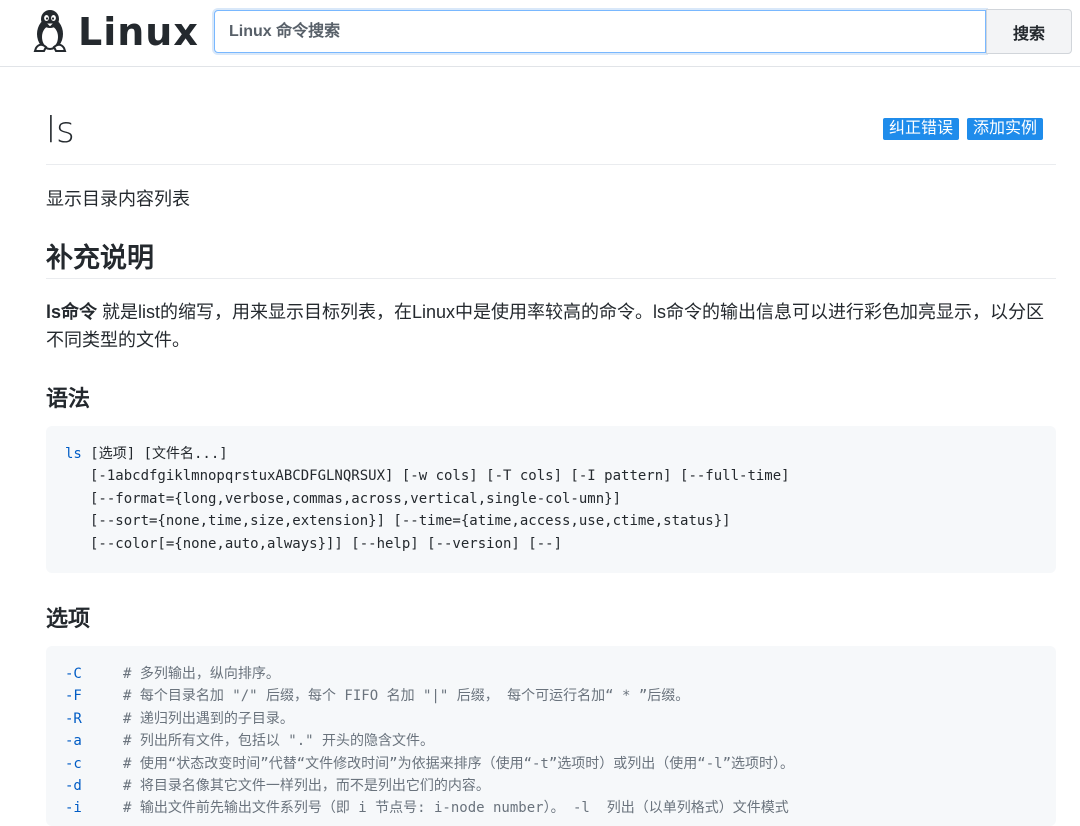 The height and width of the screenshot is (826, 1080). Describe the element at coordinates (68, 618) in the screenshot. I see `options-heading: 选项` at that location.